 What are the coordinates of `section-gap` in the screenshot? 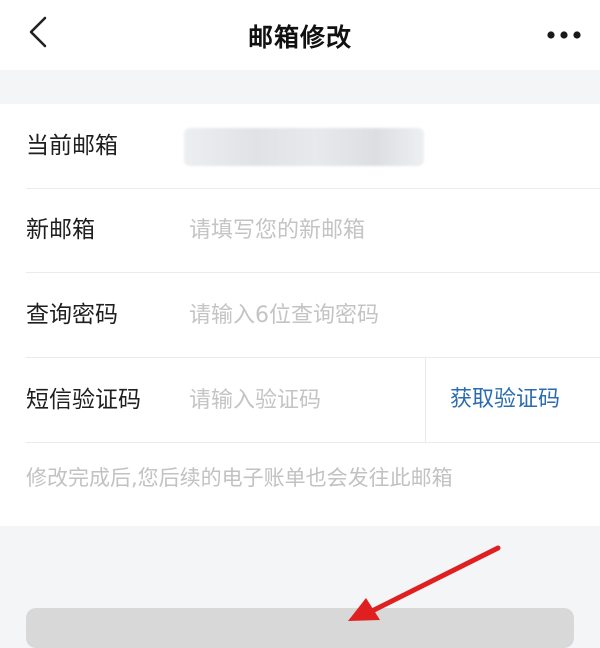 It's located at (300, 87).